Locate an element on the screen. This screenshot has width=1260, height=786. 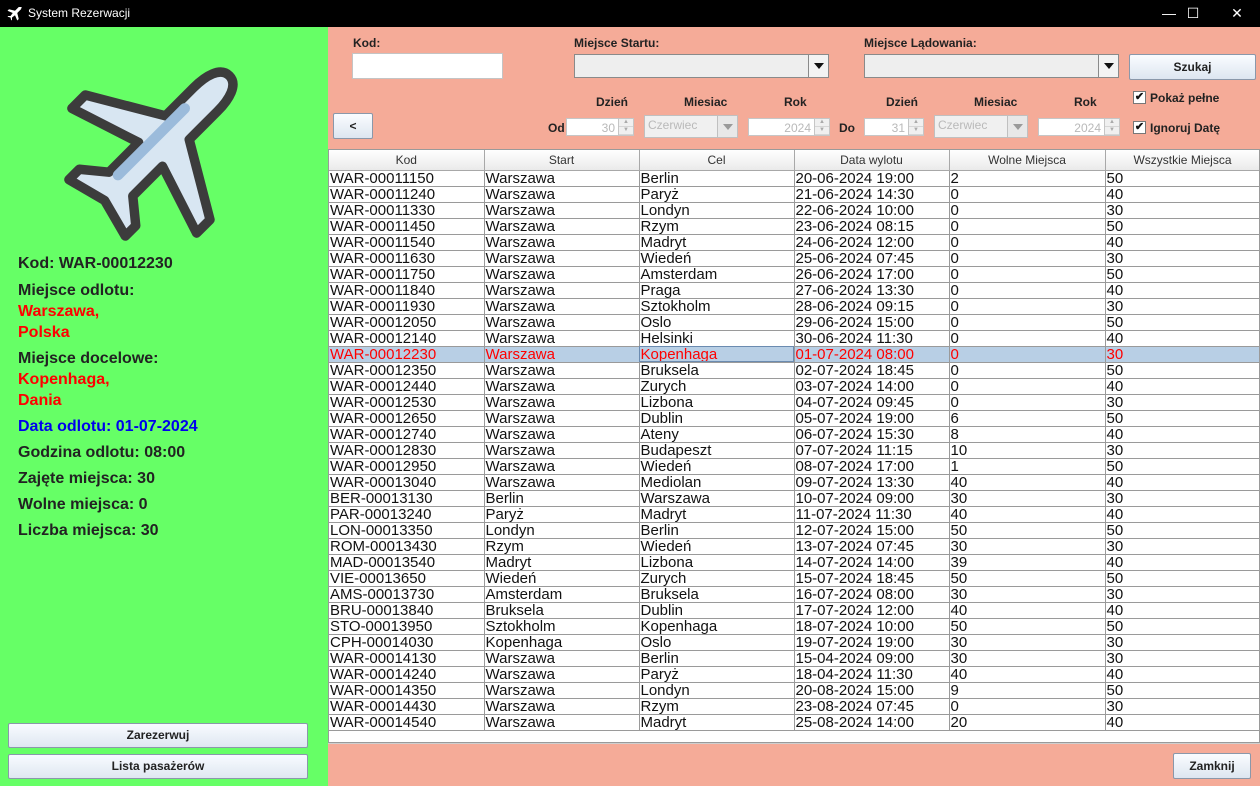
cell-date: 02-07-2024 18:45 is located at coordinates (872, 370).